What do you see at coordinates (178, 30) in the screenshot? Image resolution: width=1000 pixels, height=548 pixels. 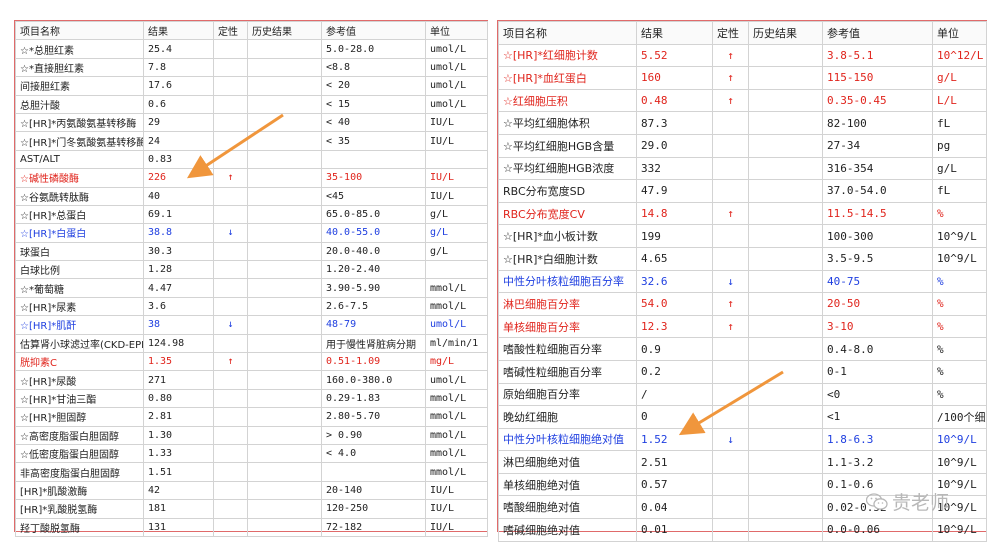 I see `column-header-result: 结果` at bounding box center [178, 30].